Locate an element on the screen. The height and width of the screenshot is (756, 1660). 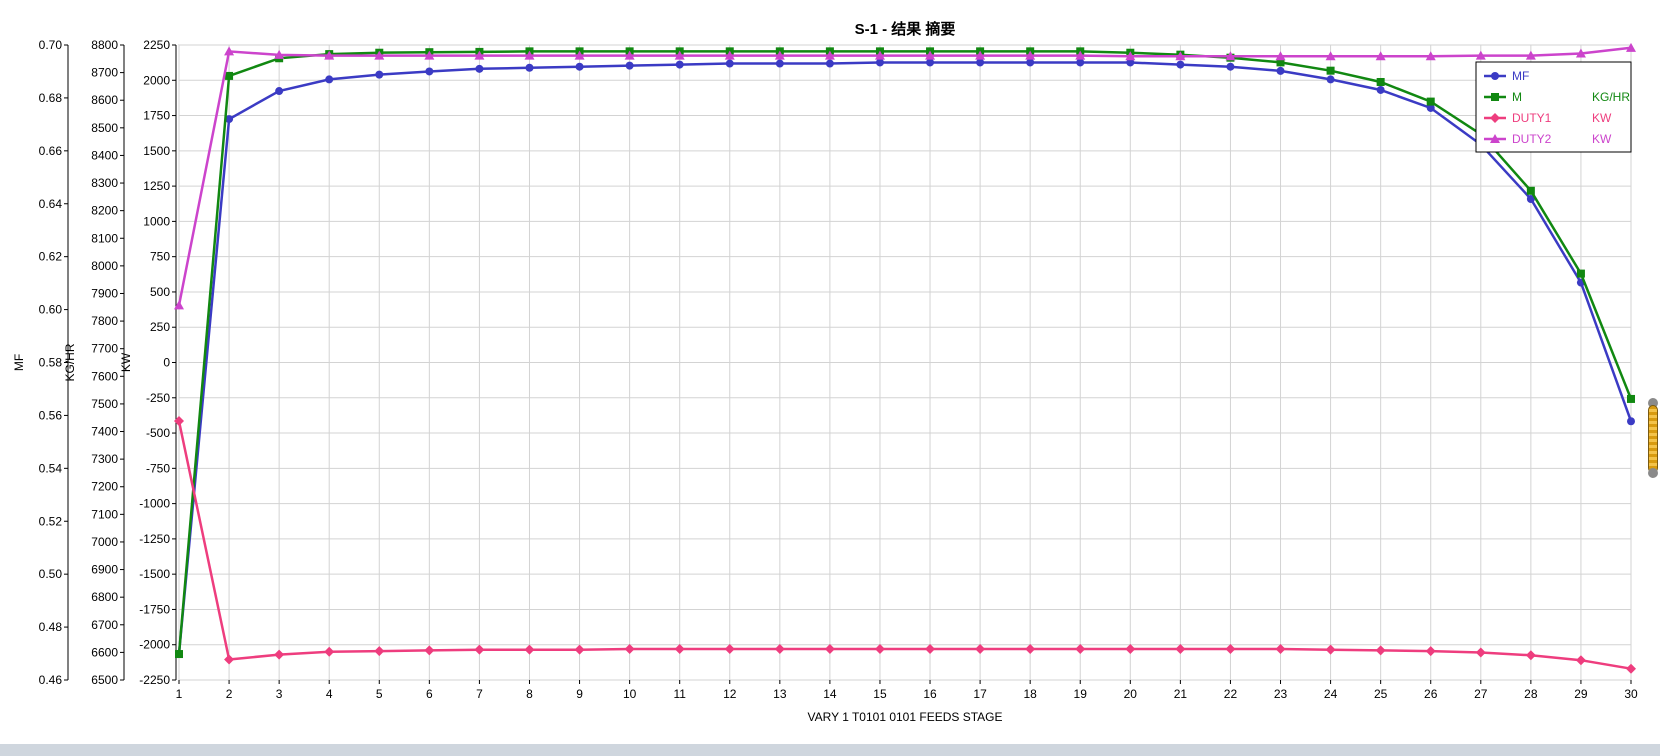
scrollbar-thumb is located at coordinates (1653, 439).